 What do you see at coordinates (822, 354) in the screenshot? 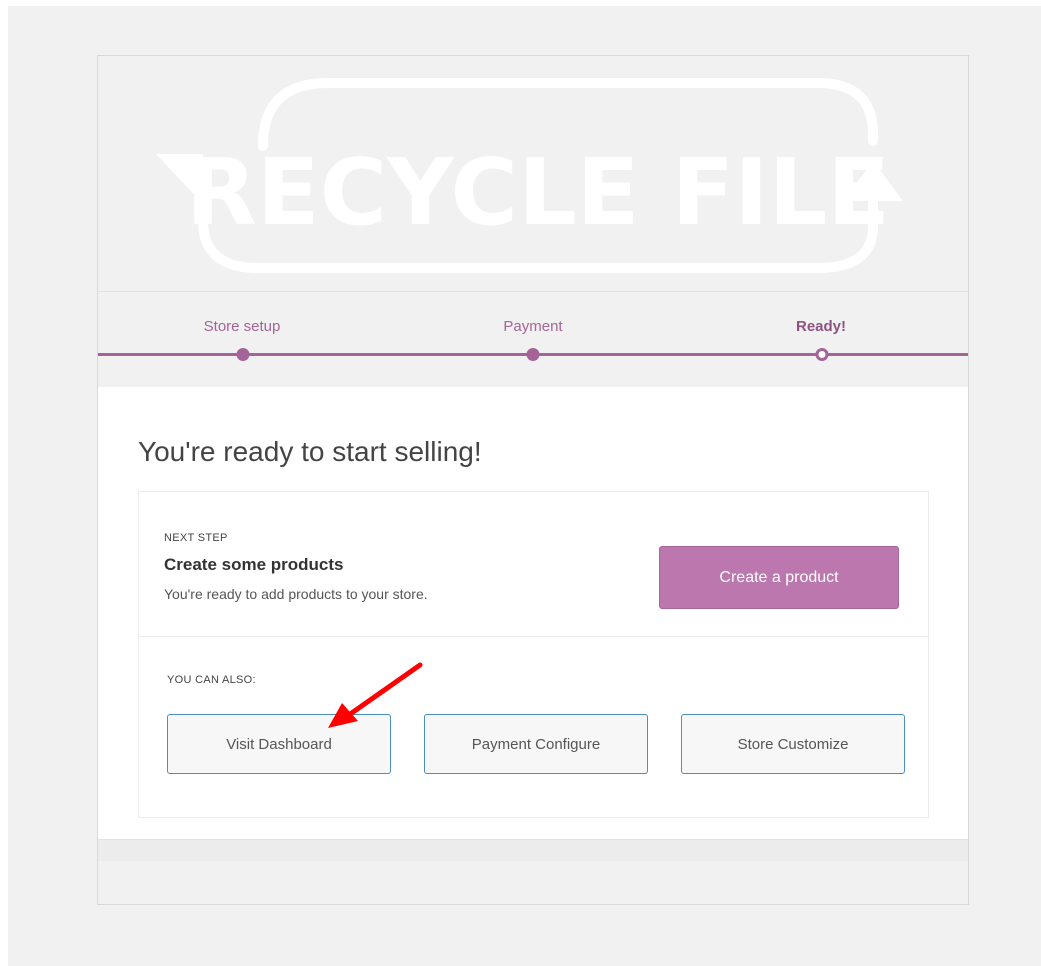
I see `step-ready-dot` at bounding box center [822, 354].